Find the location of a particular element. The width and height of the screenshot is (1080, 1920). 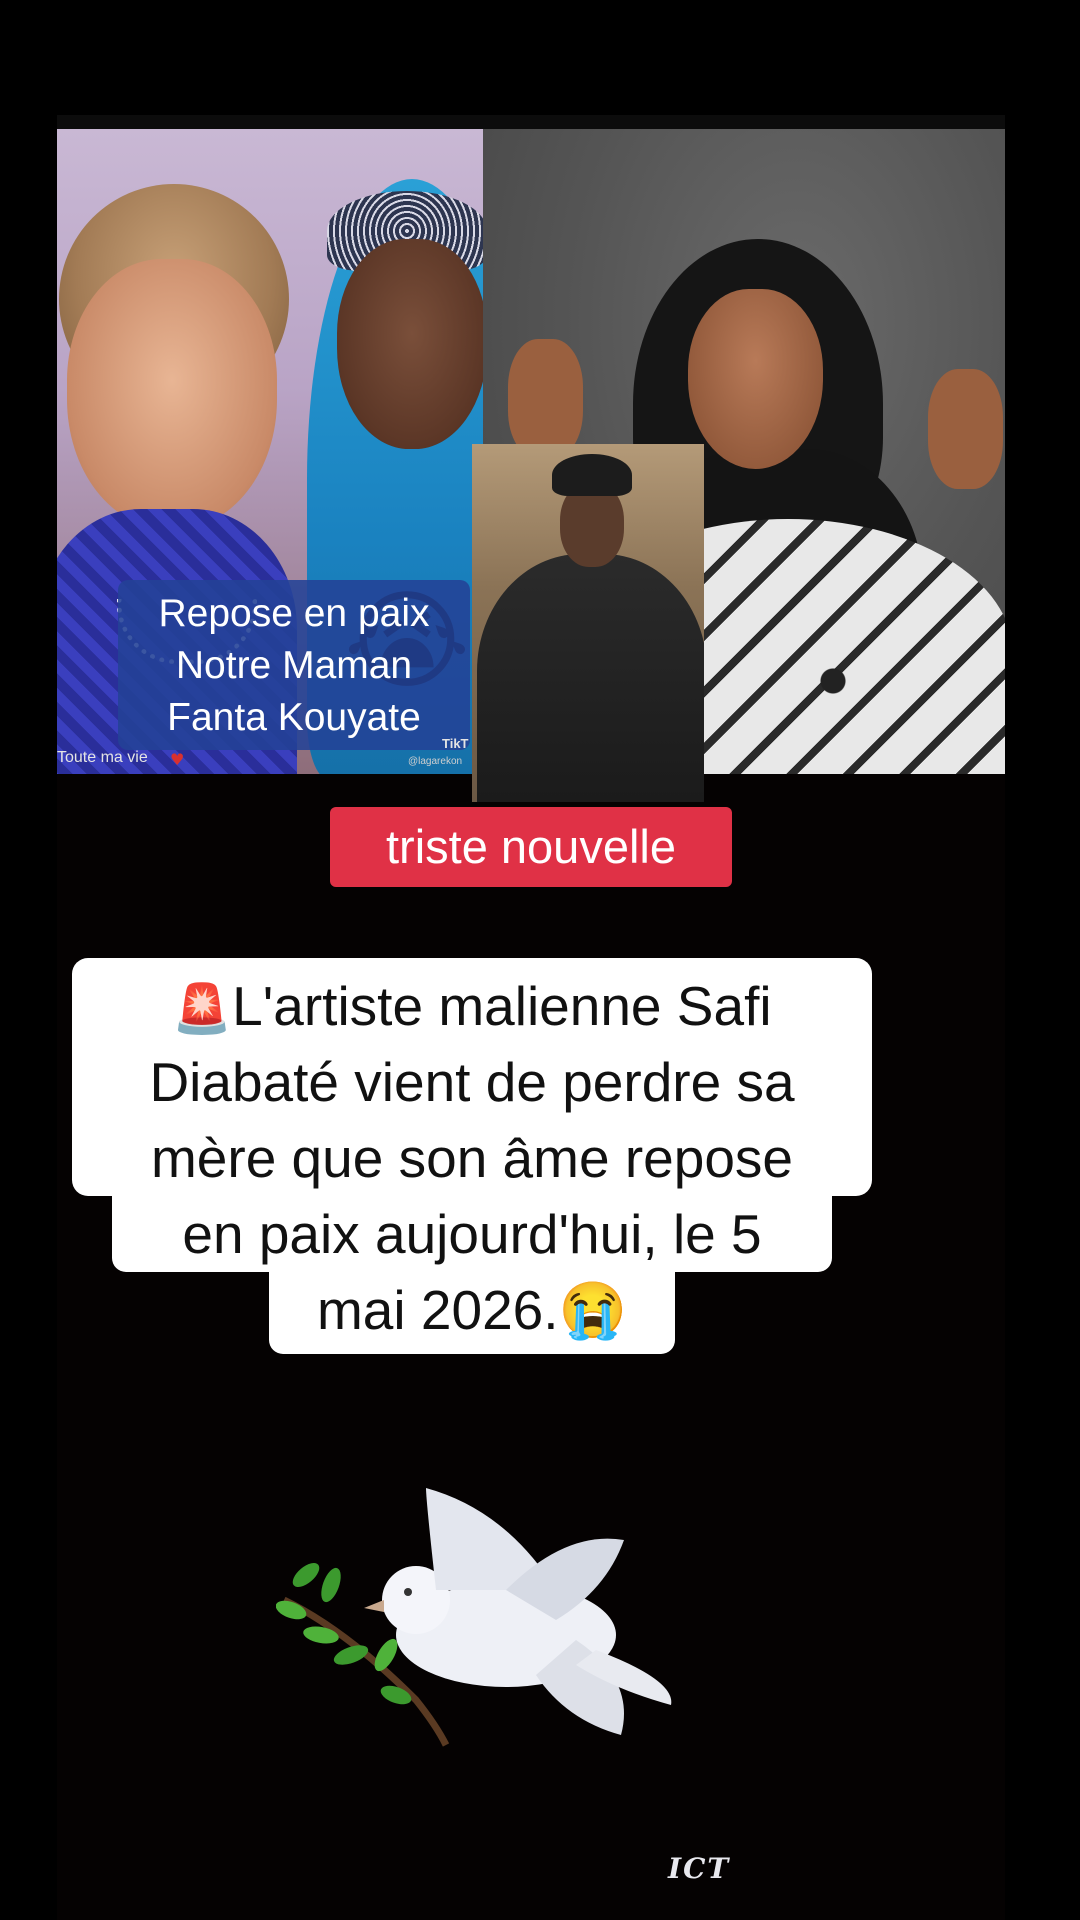

top-strip is located at coordinates (531, 122).